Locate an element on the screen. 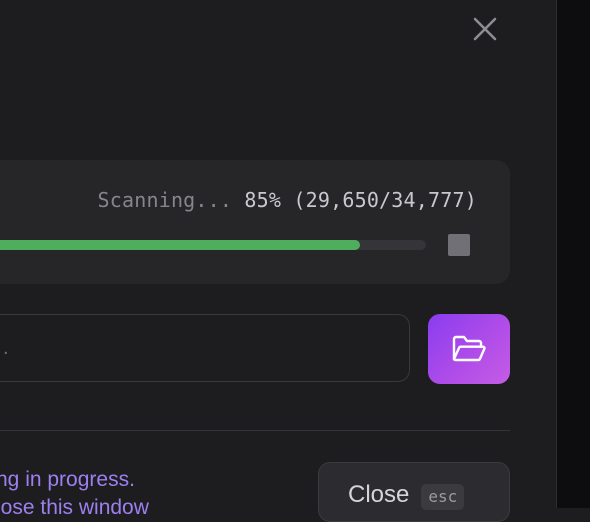  scan-progress-bar is located at coordinates (213, 245).